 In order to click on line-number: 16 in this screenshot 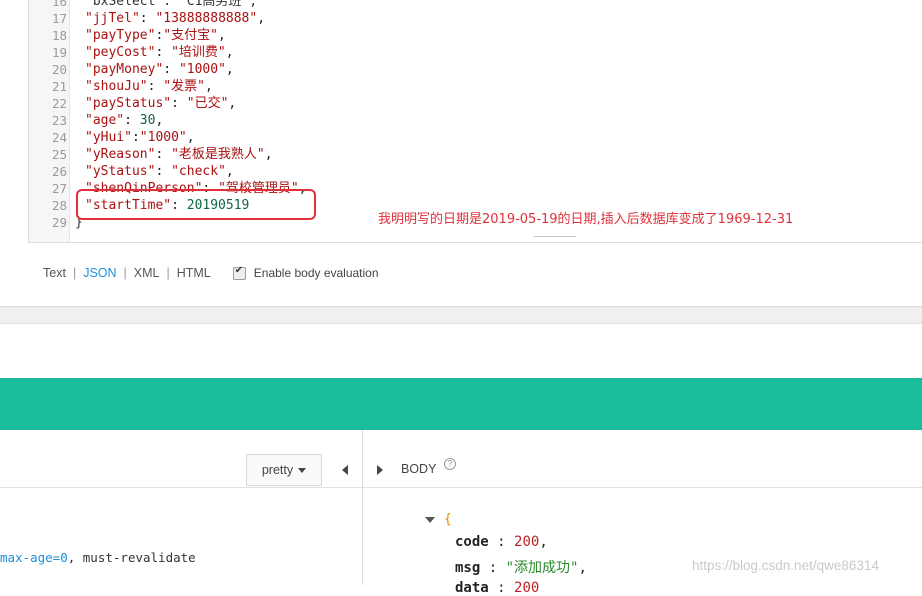, I will do `click(59, 4)`.